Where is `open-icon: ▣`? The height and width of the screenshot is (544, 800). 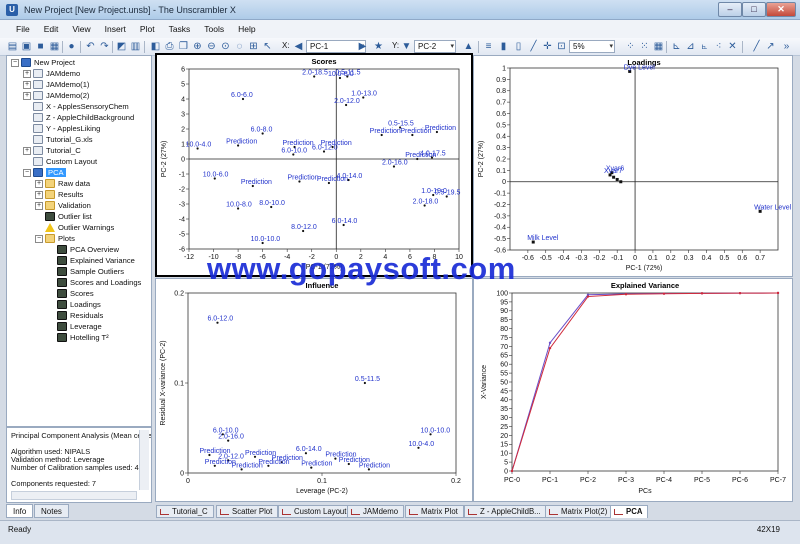
open-icon: ▣ is located at coordinates (26, 46).